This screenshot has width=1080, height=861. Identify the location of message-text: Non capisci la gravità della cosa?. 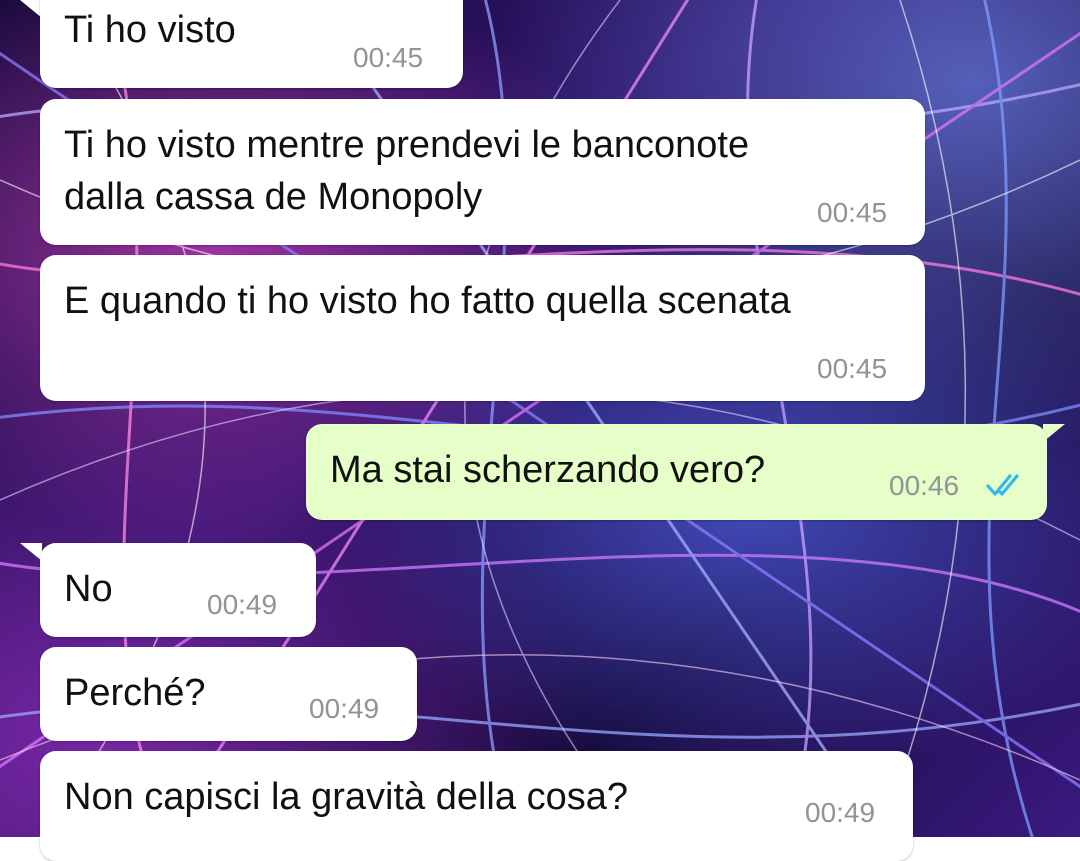
(346, 797).